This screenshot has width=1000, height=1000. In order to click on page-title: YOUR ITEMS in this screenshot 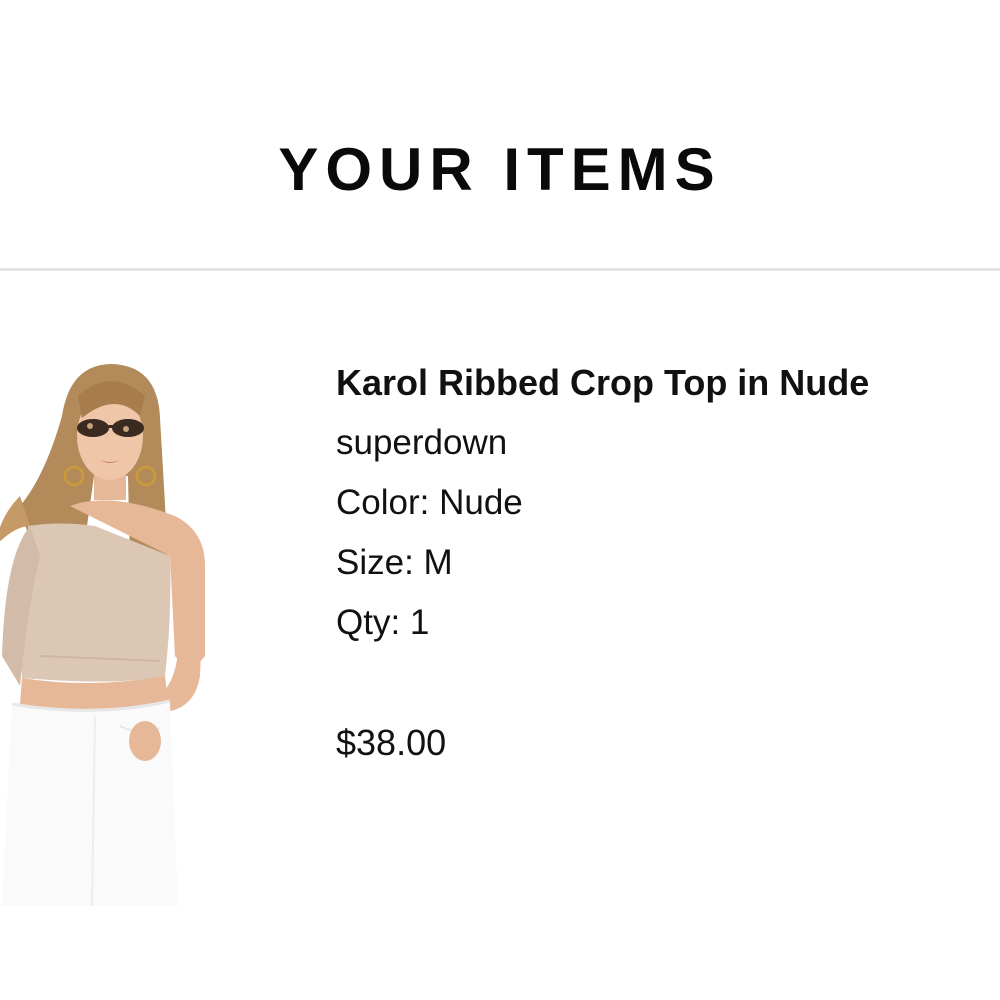, I will do `click(500, 169)`.